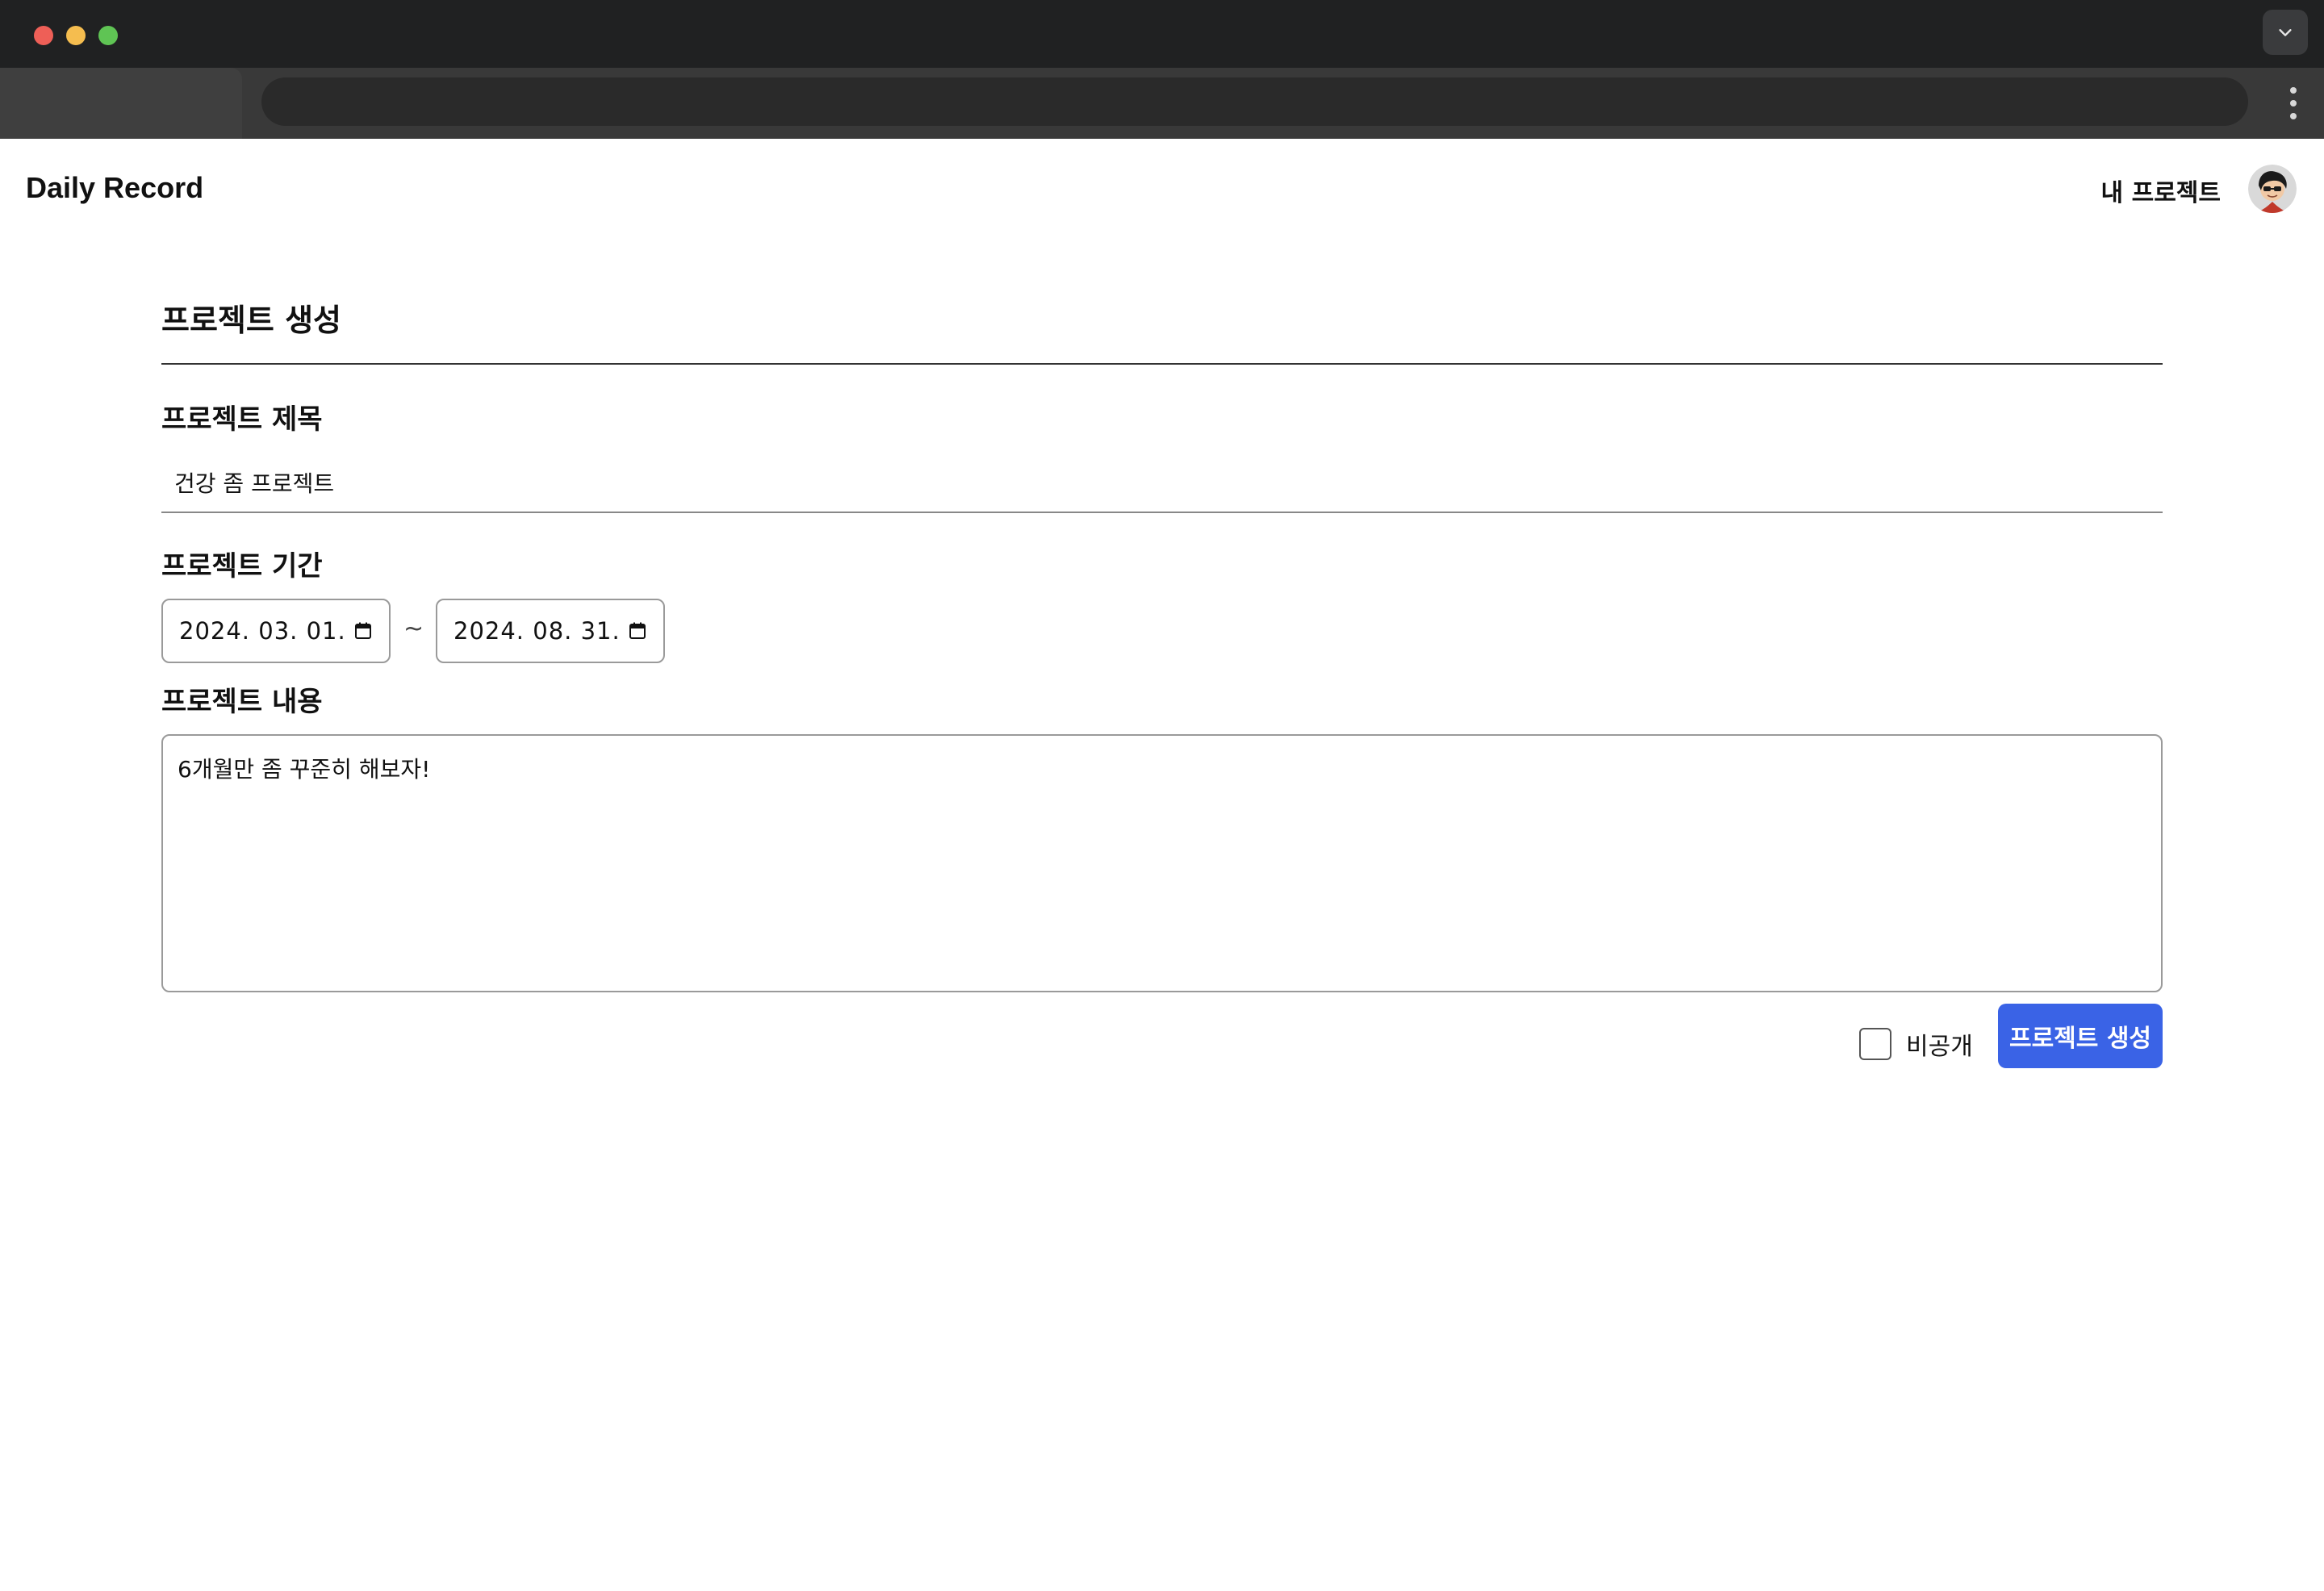  Describe the element at coordinates (44, 35) in the screenshot. I see `close-window-button` at that location.